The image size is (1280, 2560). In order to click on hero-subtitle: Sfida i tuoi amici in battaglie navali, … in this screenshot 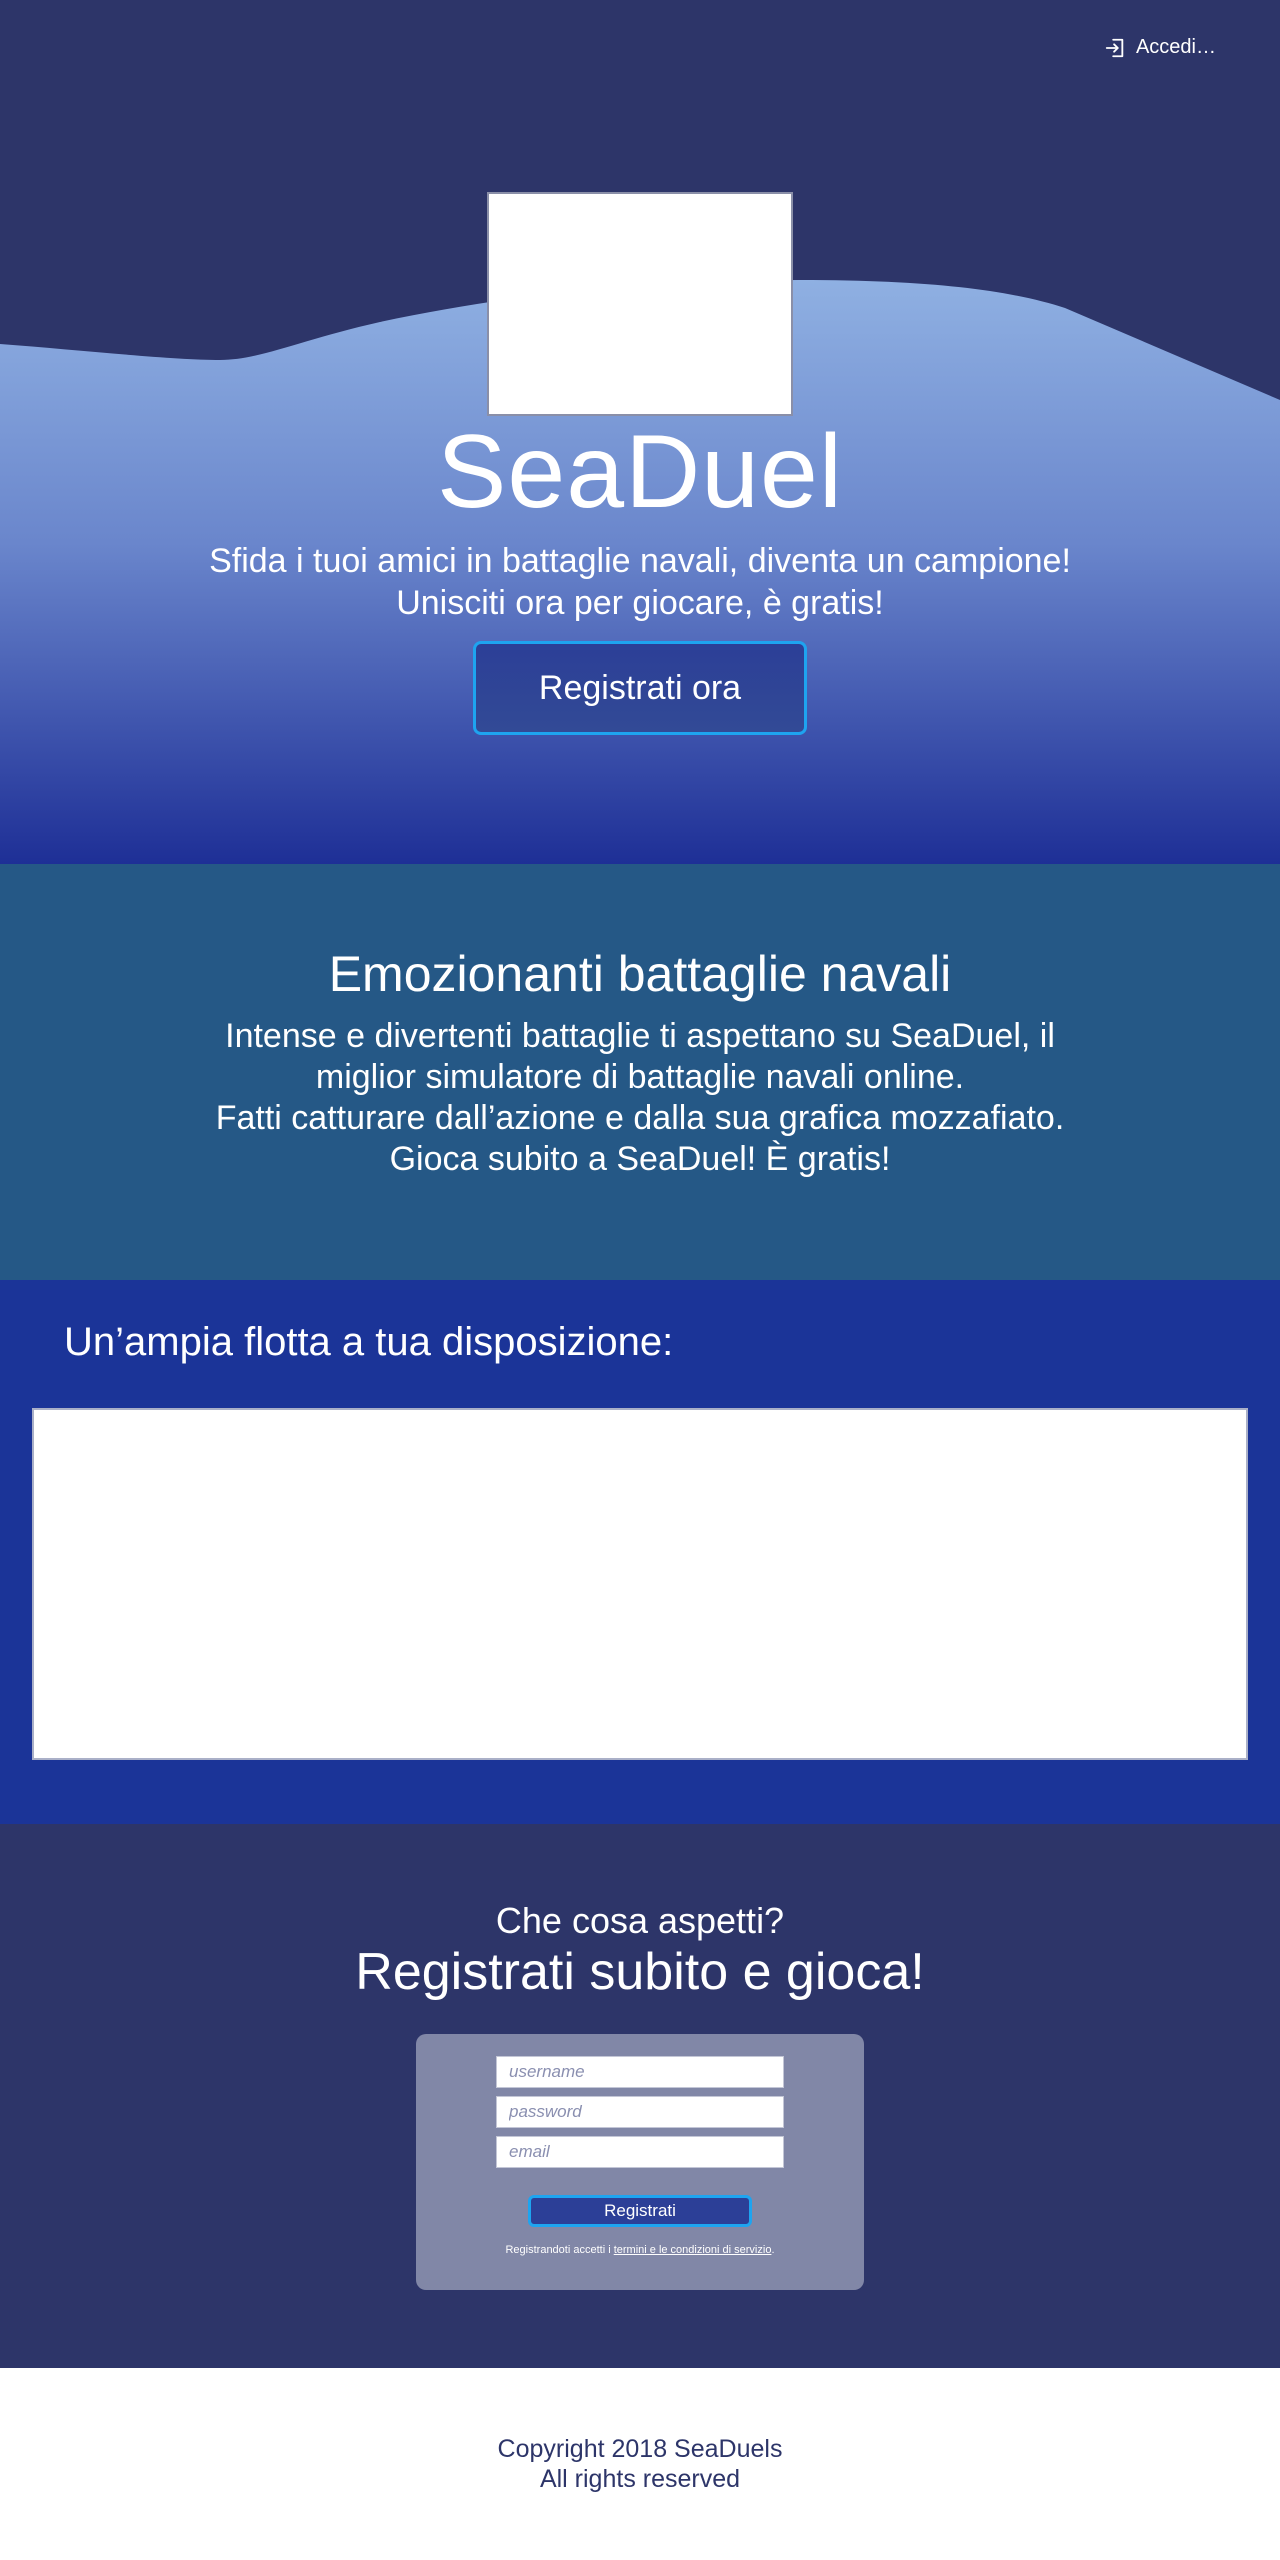, I will do `click(640, 582)`.